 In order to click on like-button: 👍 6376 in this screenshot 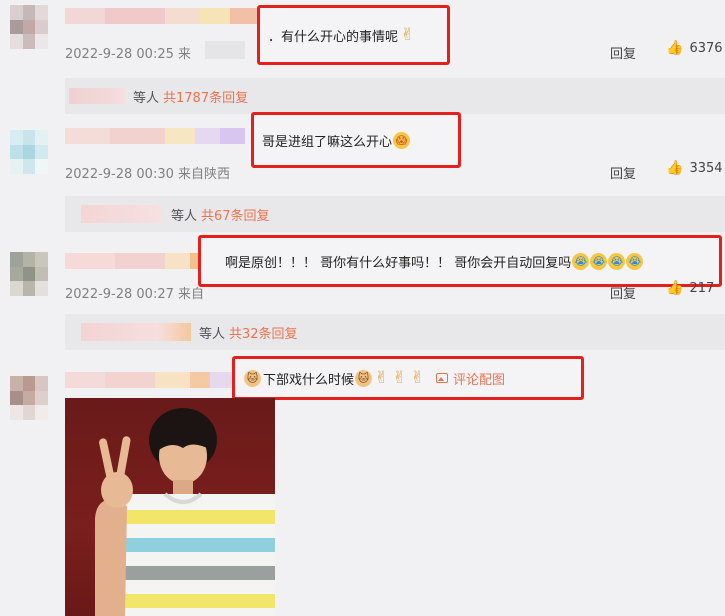, I will do `click(694, 48)`.